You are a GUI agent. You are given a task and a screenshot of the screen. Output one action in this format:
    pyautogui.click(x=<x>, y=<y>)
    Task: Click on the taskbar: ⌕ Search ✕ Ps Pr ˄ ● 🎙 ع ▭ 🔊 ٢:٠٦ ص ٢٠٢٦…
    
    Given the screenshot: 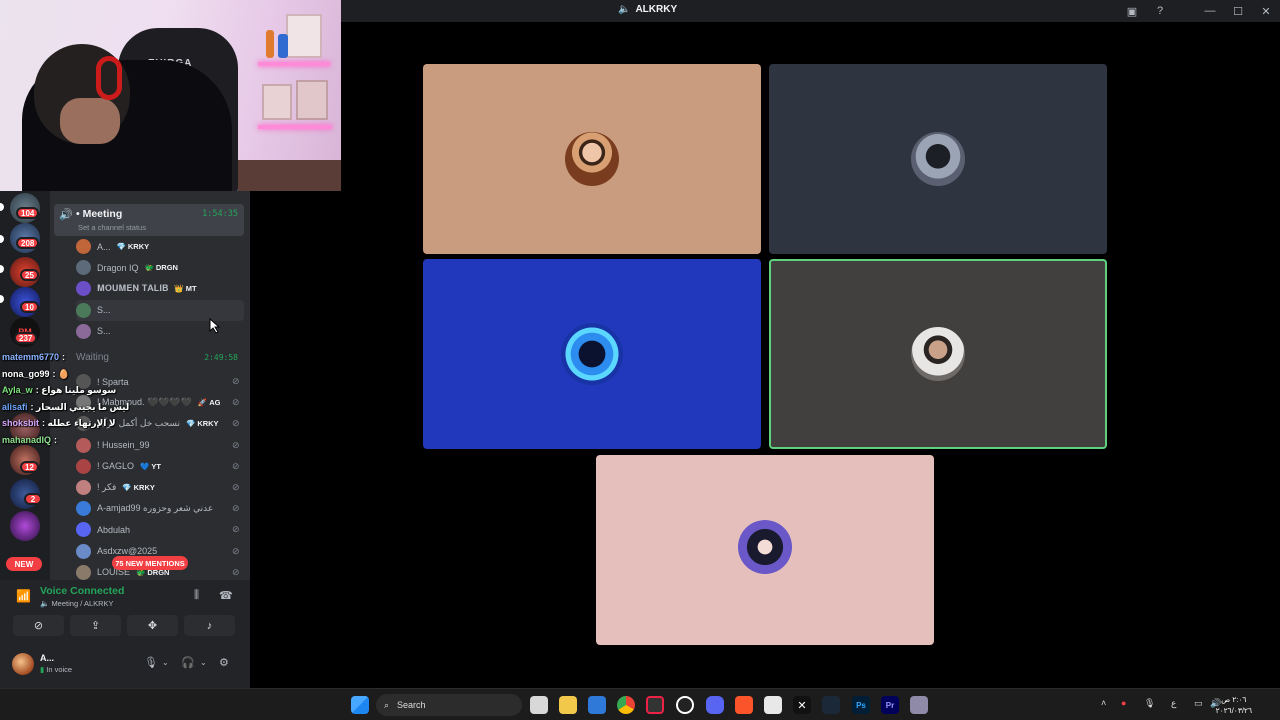 What is the action you would take?
    pyautogui.click(x=640, y=704)
    